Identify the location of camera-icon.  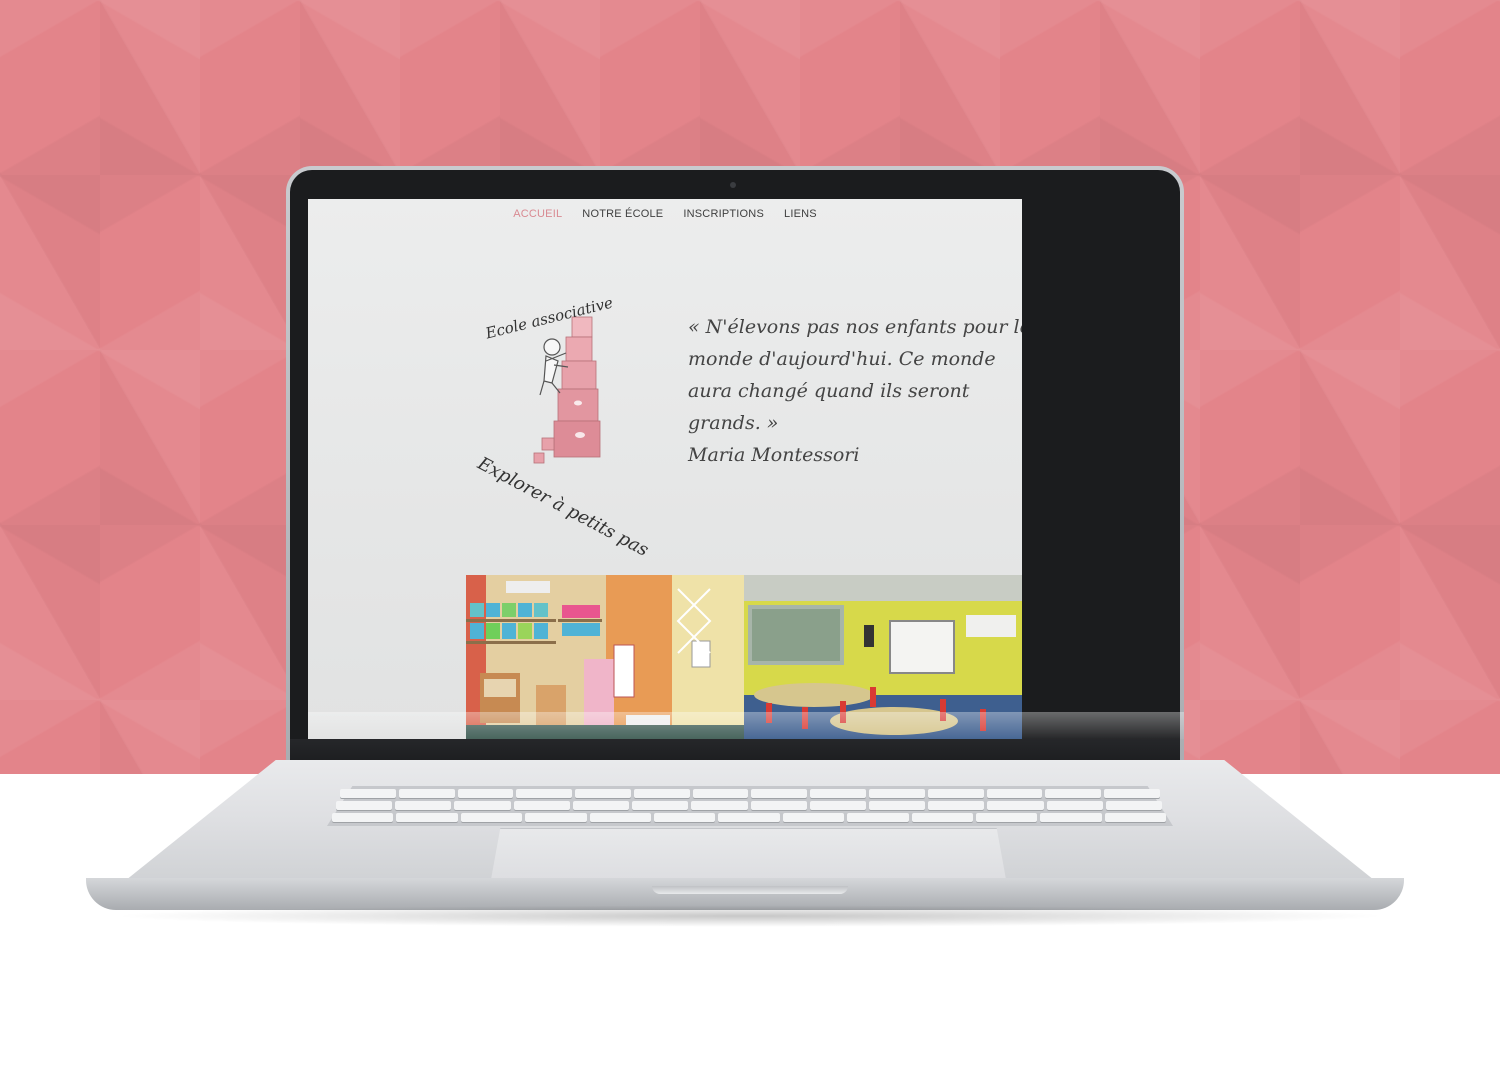
(733, 185).